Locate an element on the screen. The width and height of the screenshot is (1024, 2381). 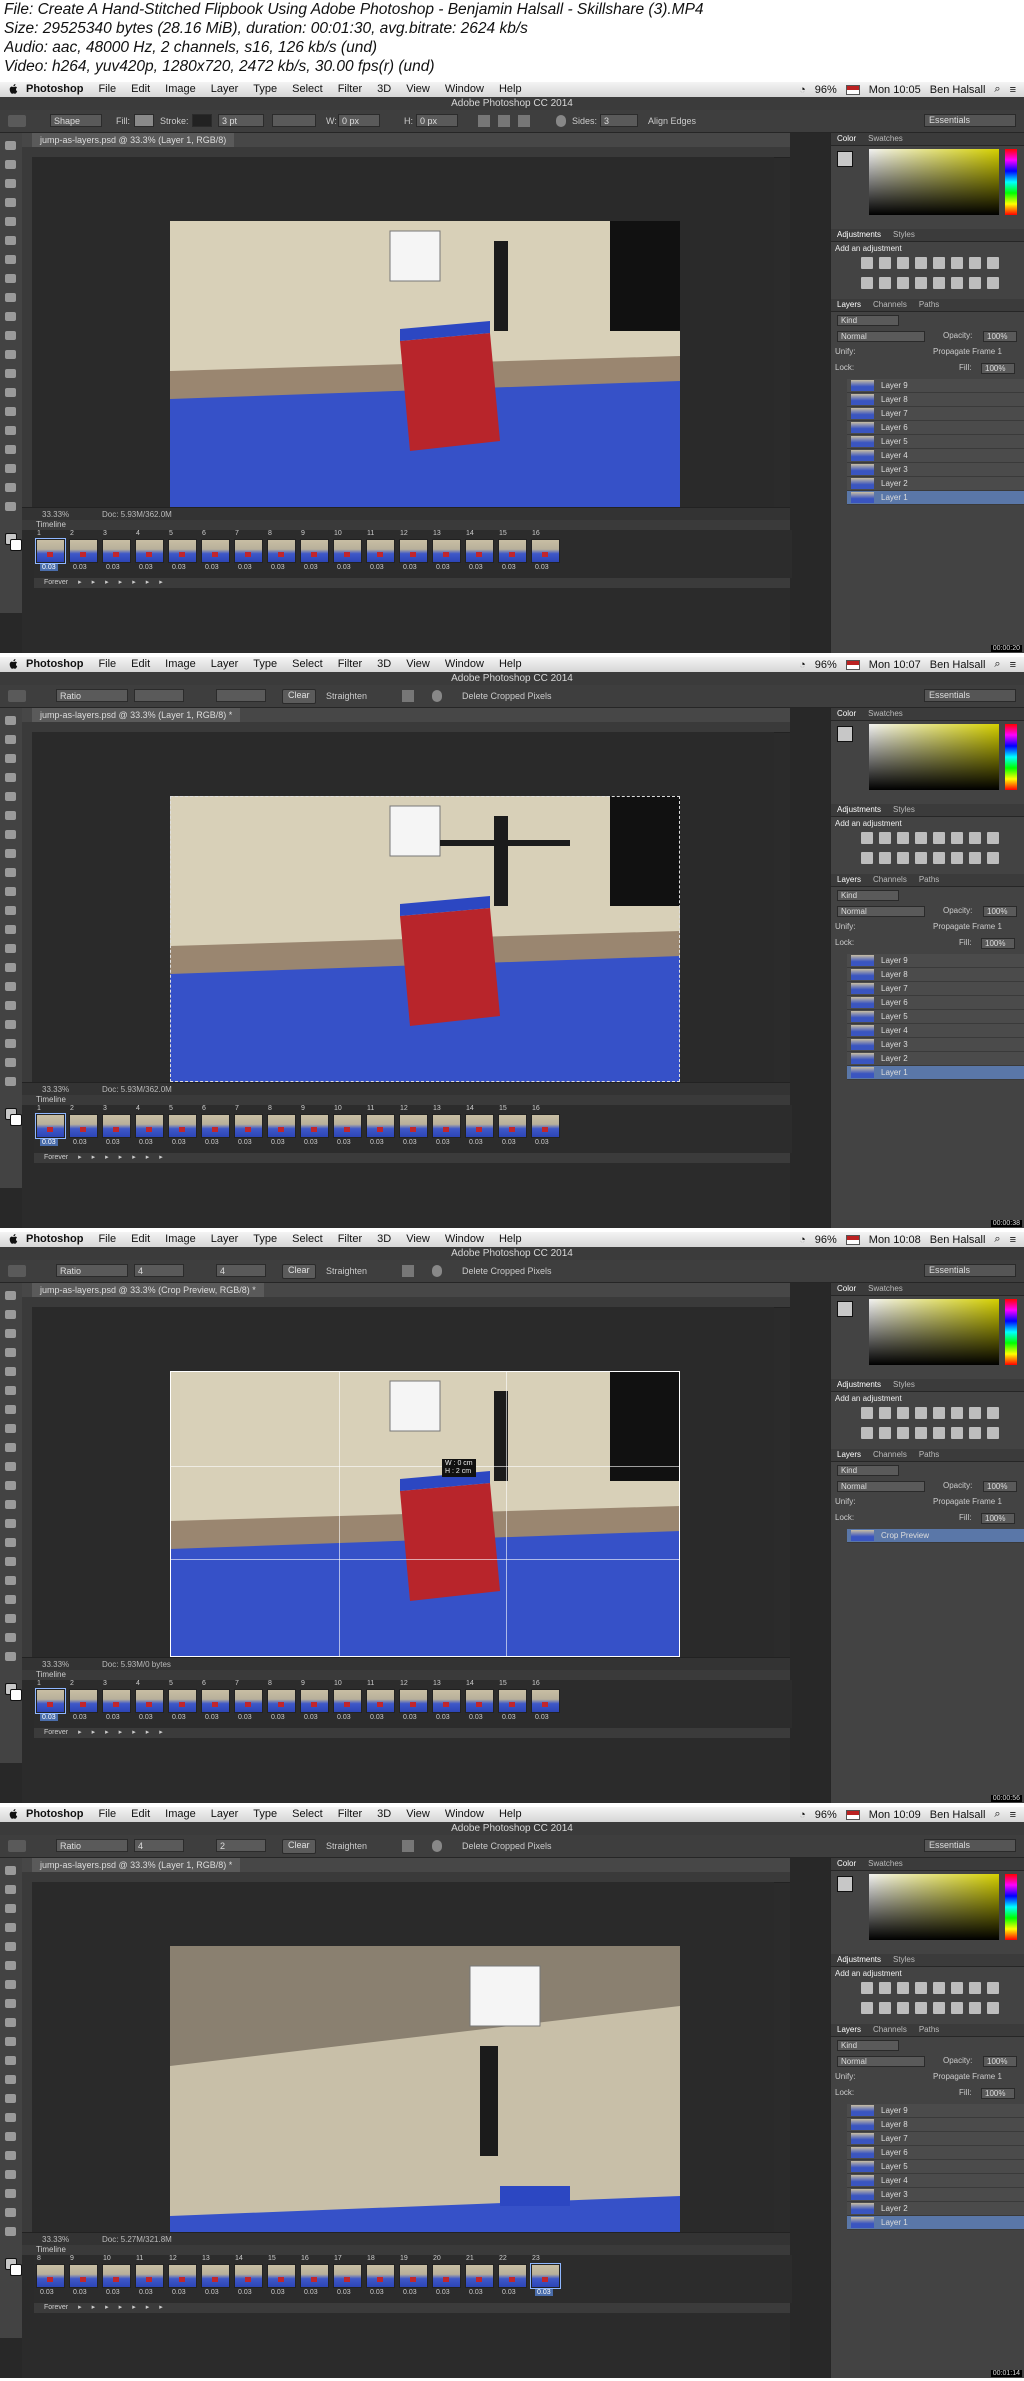
eyedropper-tool-icon is located at coordinates (10, 1965).